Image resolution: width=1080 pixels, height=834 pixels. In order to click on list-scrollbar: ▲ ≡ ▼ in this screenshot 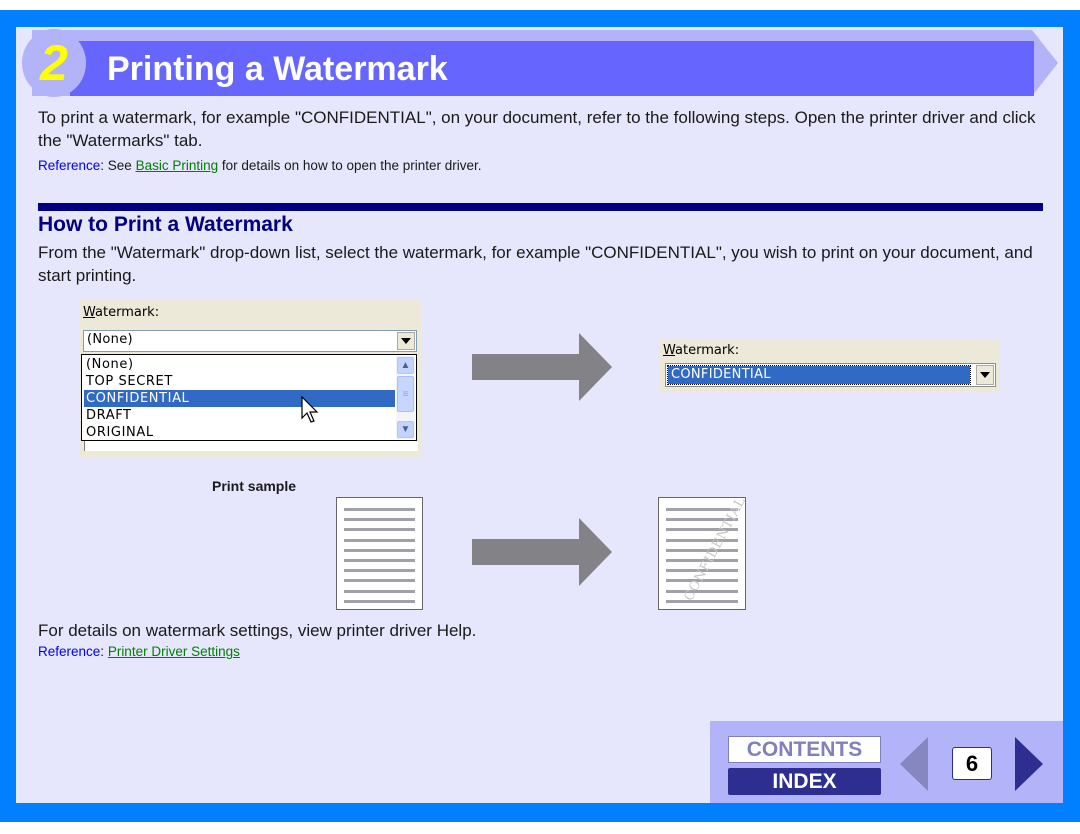, I will do `click(405, 397)`.